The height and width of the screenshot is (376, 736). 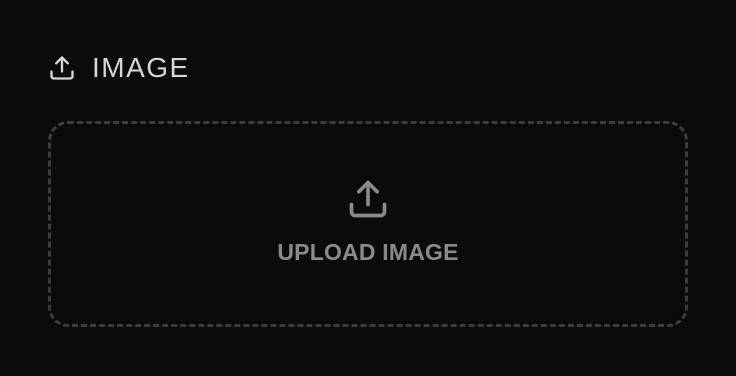 I want to click on upload-image-label: UPLOAD IMAGE, so click(x=368, y=251).